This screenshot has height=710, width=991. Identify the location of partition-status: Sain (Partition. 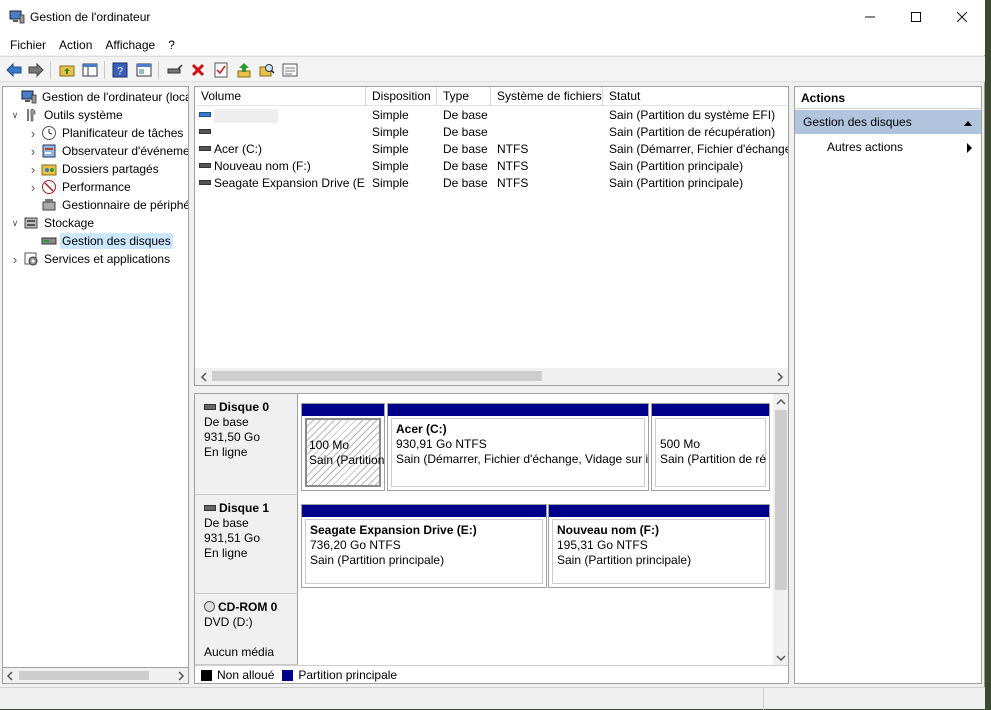
(347, 460).